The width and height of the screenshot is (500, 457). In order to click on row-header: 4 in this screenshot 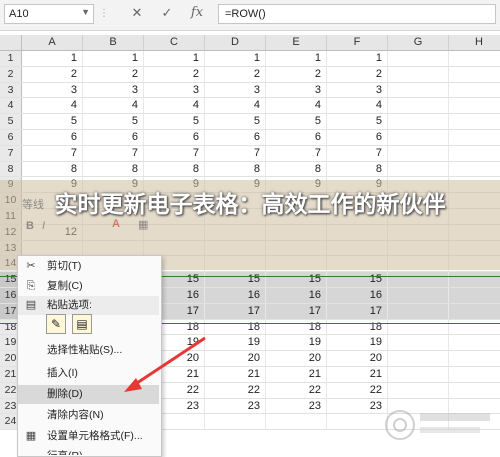, I will do `click(11, 106)`.